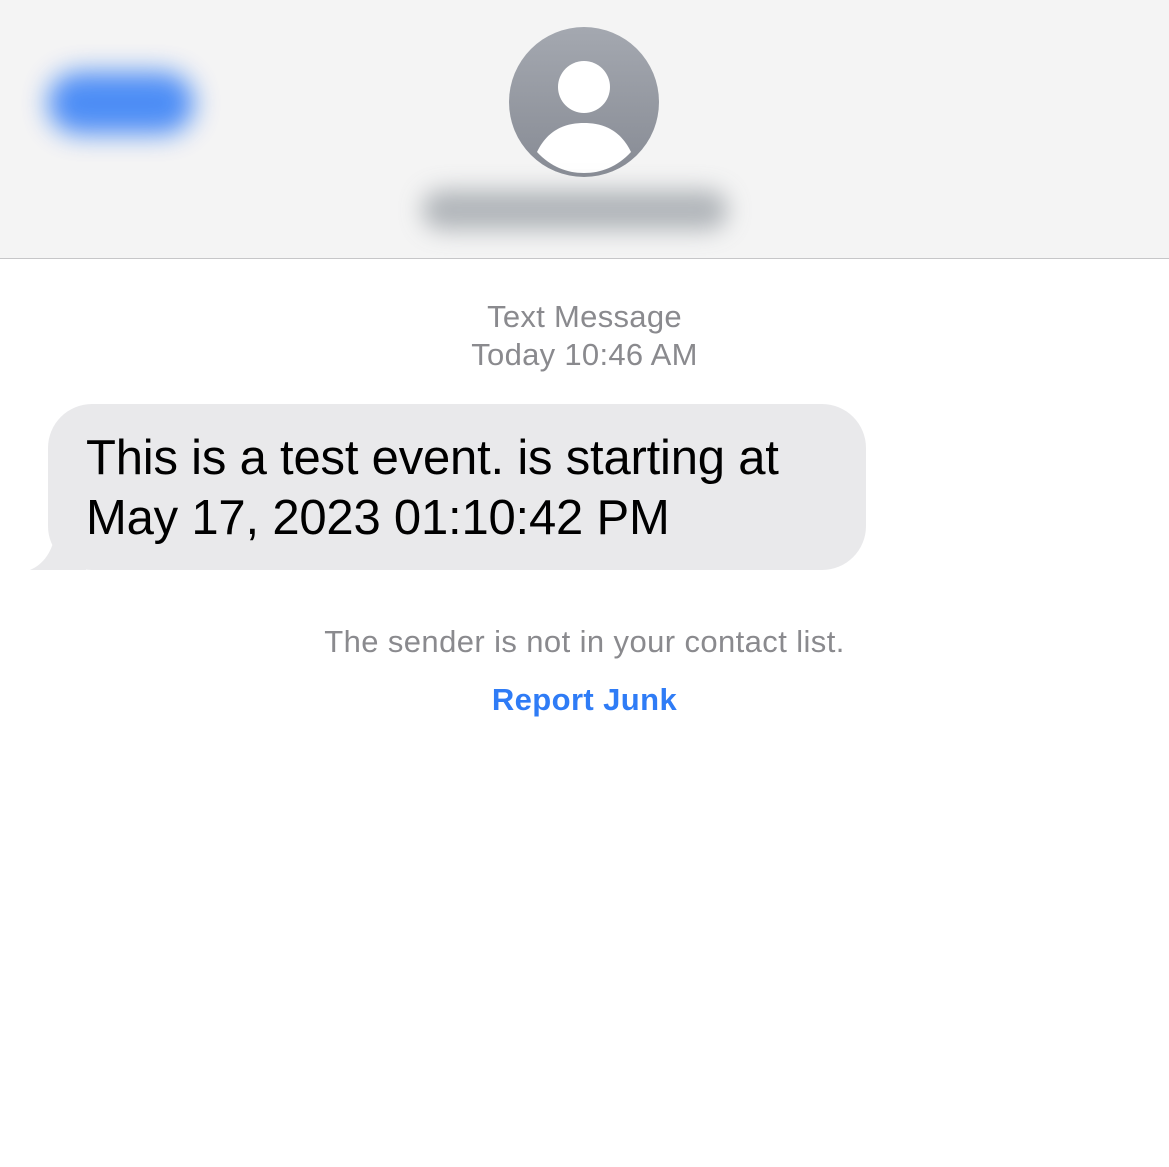 The height and width of the screenshot is (1167, 1169). I want to click on message-text-line-2: May 17, 2023 01:10:42 PM, so click(378, 518).